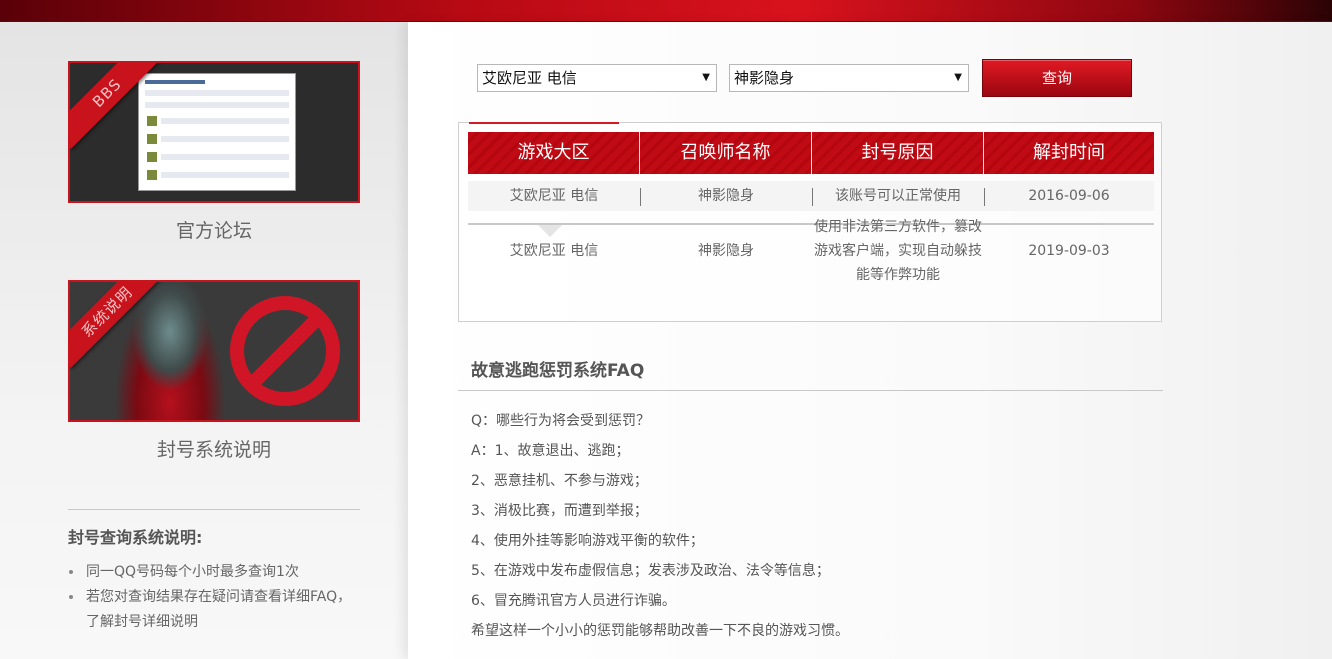 The image size is (1332, 659). What do you see at coordinates (597, 78) in the screenshot?
I see `region-select: 艾欧尼亚 电信 ▼` at bounding box center [597, 78].